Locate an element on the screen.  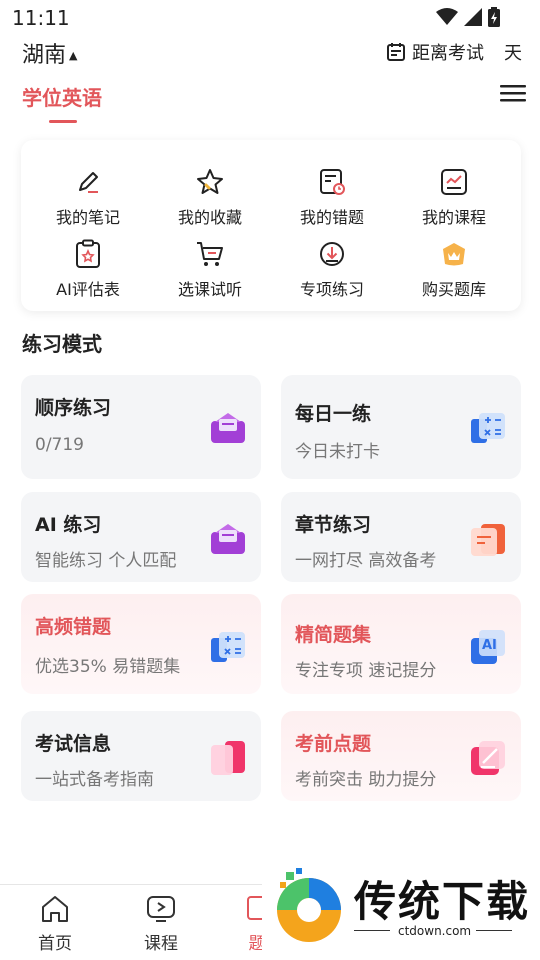
mode-title: 每日一练 is located at coordinates (333, 414).